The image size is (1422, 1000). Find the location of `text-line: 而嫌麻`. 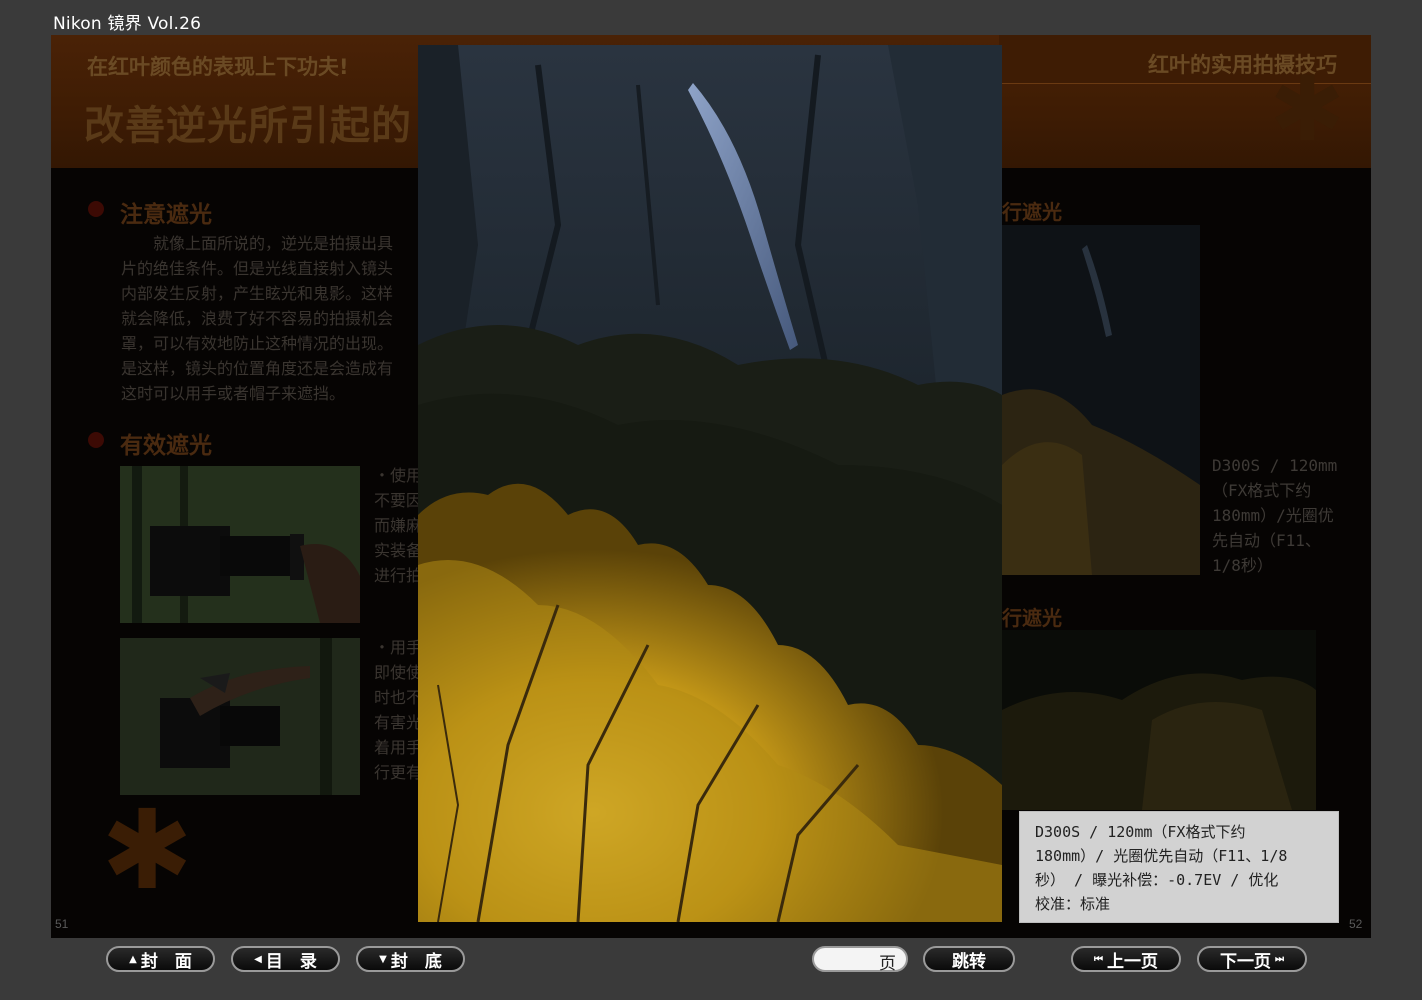

text-line: 而嫌麻 is located at coordinates (398, 525).